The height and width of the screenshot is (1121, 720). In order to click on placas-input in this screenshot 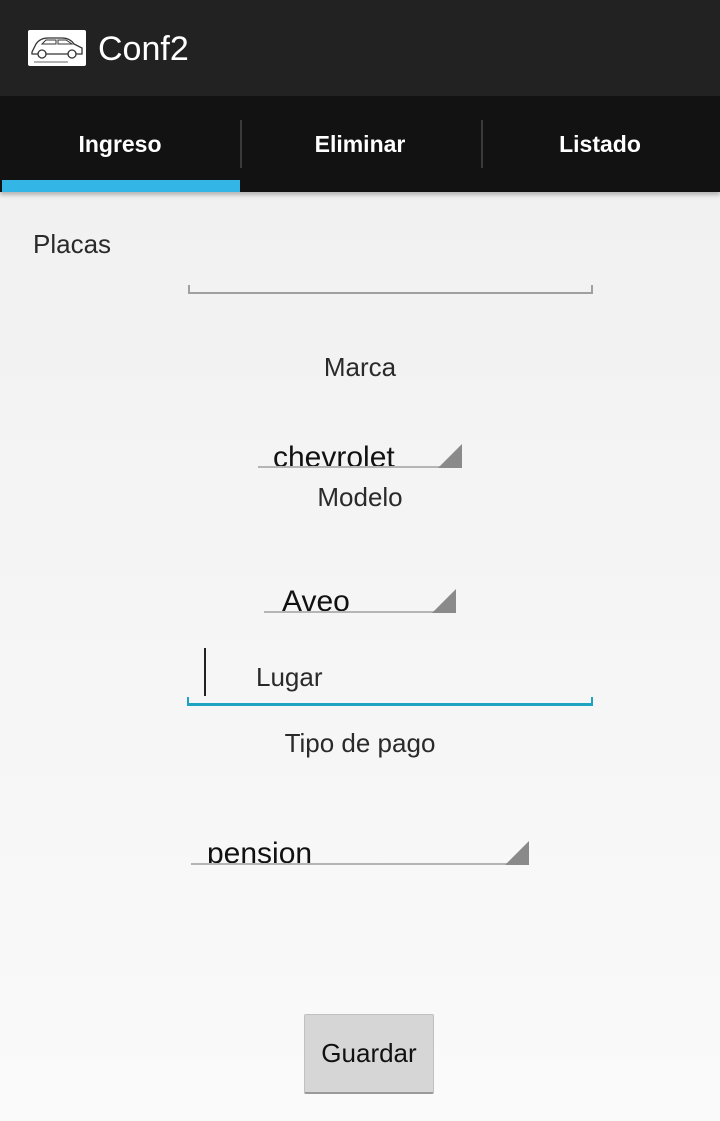, I will do `click(390, 289)`.